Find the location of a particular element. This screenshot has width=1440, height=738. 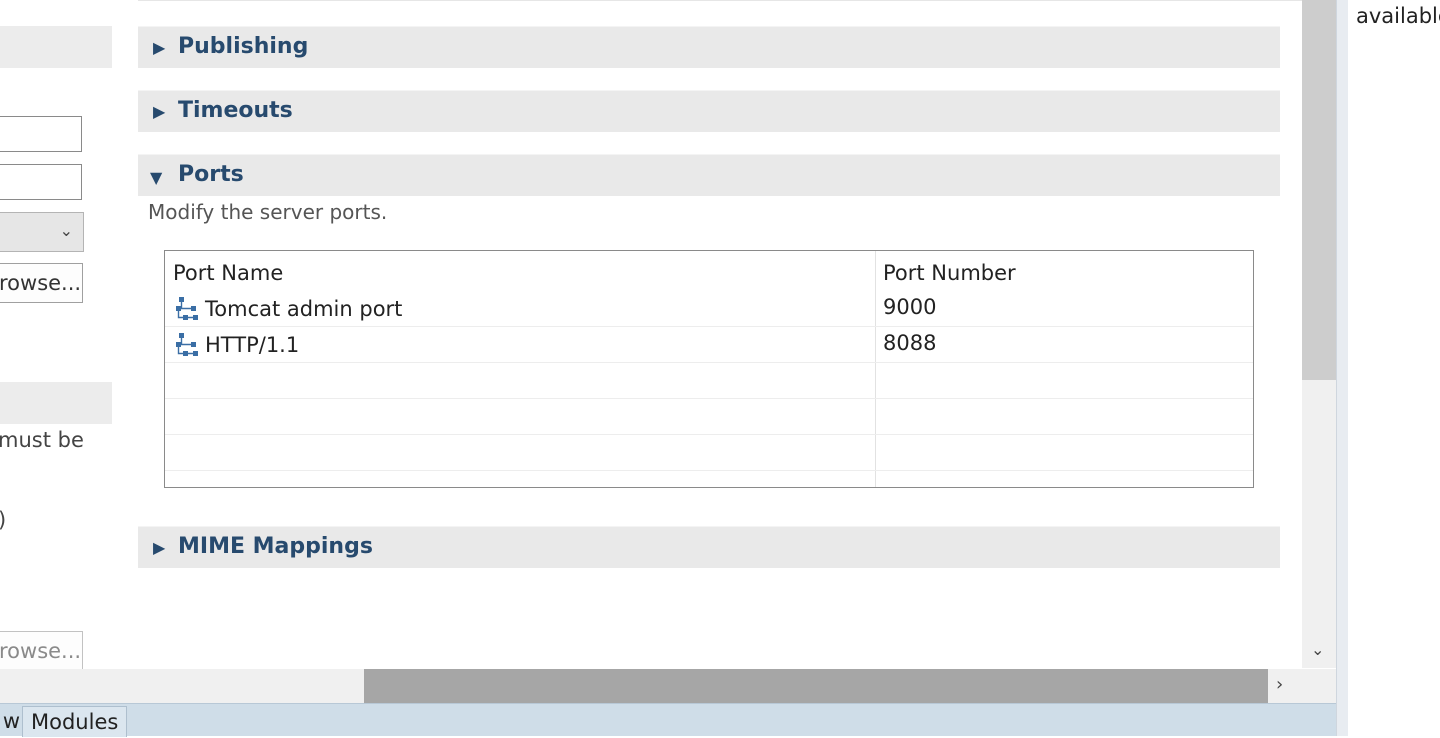

vertical-scroll-thumb is located at coordinates (1319, 190).